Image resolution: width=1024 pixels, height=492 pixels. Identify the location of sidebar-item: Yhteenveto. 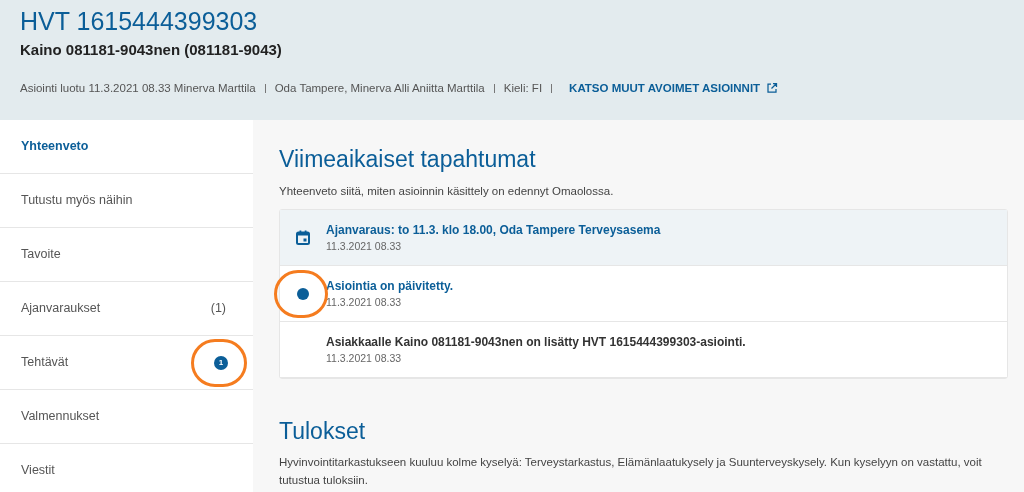
(126, 147).